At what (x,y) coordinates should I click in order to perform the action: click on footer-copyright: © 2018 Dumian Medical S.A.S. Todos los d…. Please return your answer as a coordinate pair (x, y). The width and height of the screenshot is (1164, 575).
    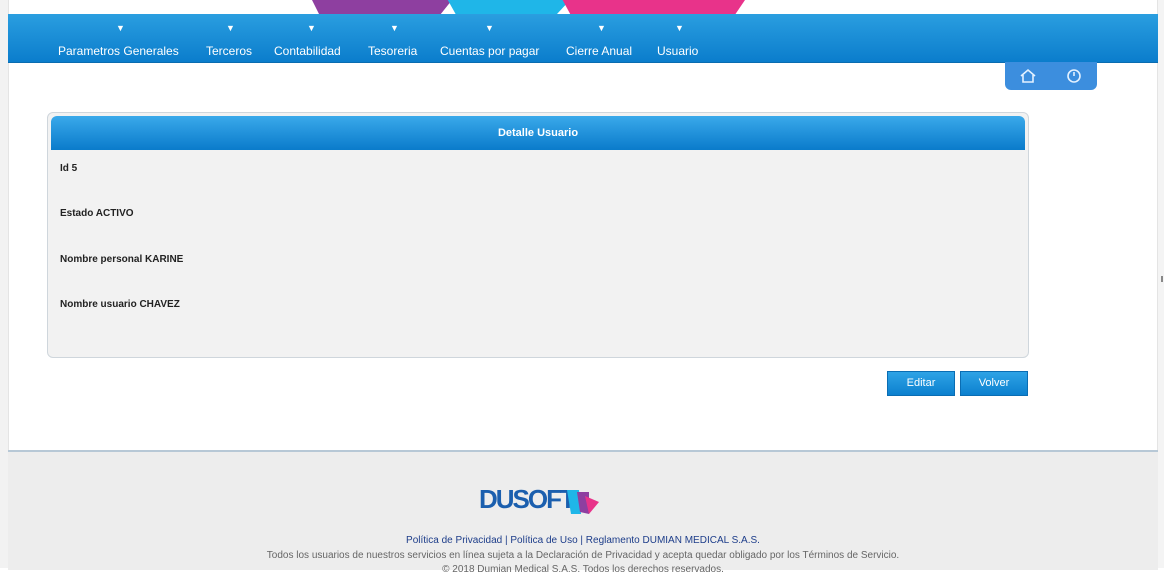
    Looking at the image, I should click on (583, 569).